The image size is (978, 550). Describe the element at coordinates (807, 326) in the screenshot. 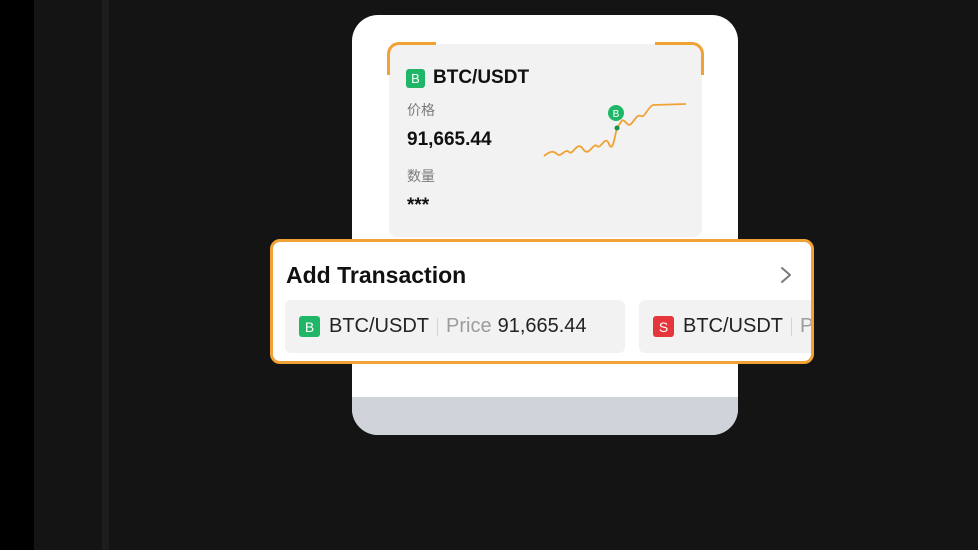

I see `transaction-price-label: P` at that location.